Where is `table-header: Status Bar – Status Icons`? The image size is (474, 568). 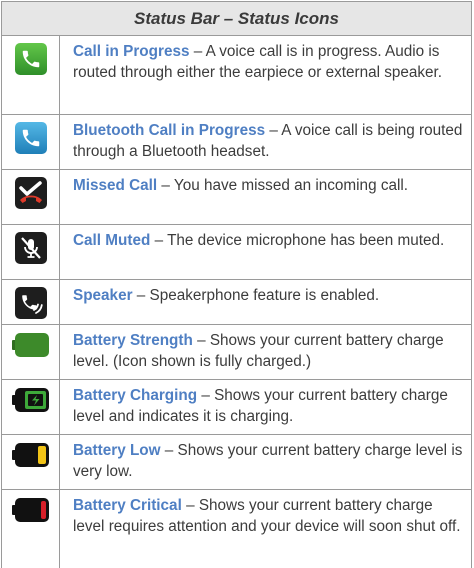 table-header: Status Bar – Status Icons is located at coordinates (236, 18).